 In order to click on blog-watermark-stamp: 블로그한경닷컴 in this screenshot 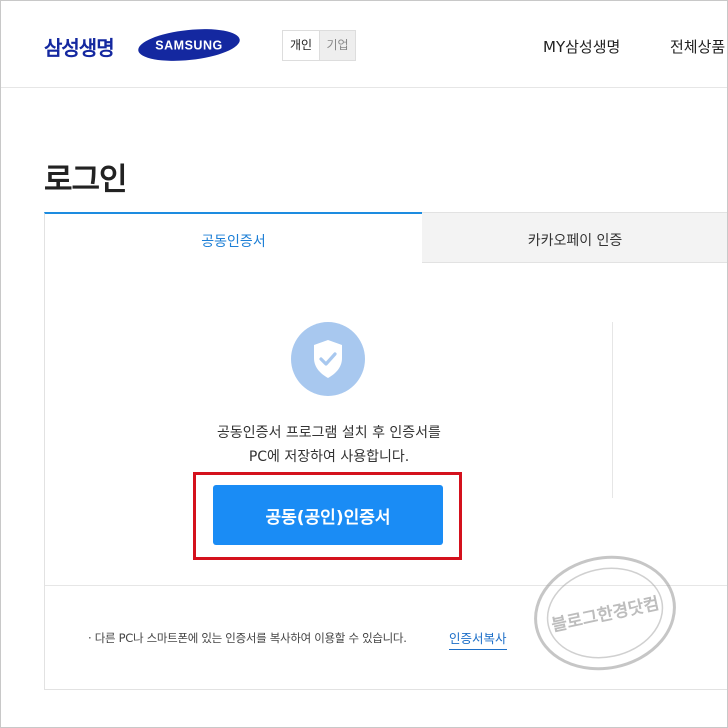, I will do `click(605, 613)`.